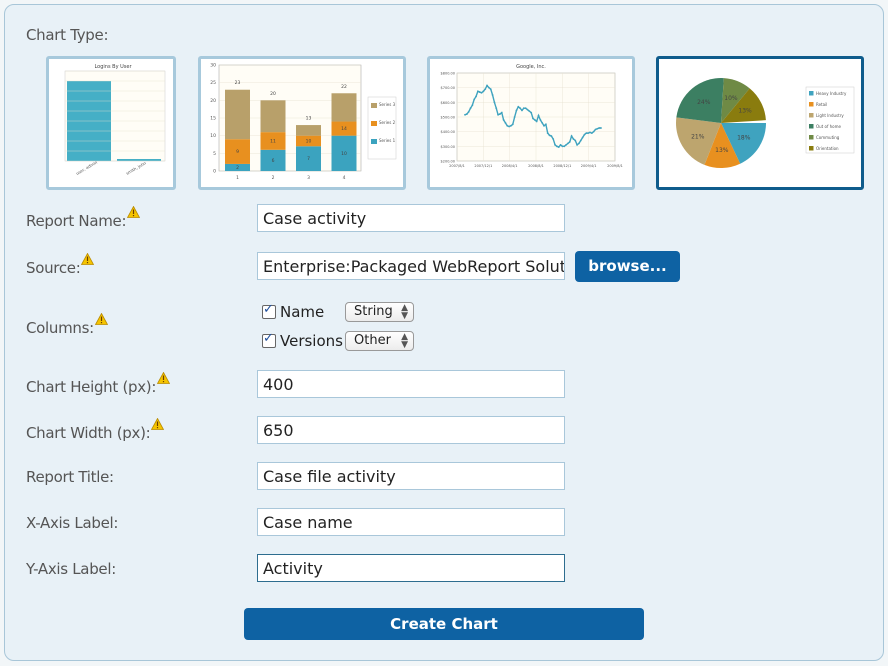 The width and height of the screenshot is (888, 666). Describe the element at coordinates (536, 166) in the screenshot. I see `x-tick-label: 2008/8/1` at that location.